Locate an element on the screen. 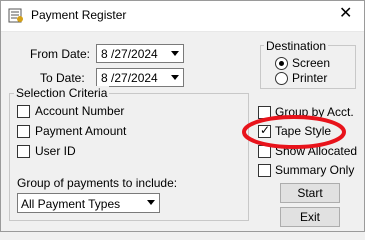 This screenshot has height=240, width=365. from-date-label: From Date: is located at coordinates (60, 54).